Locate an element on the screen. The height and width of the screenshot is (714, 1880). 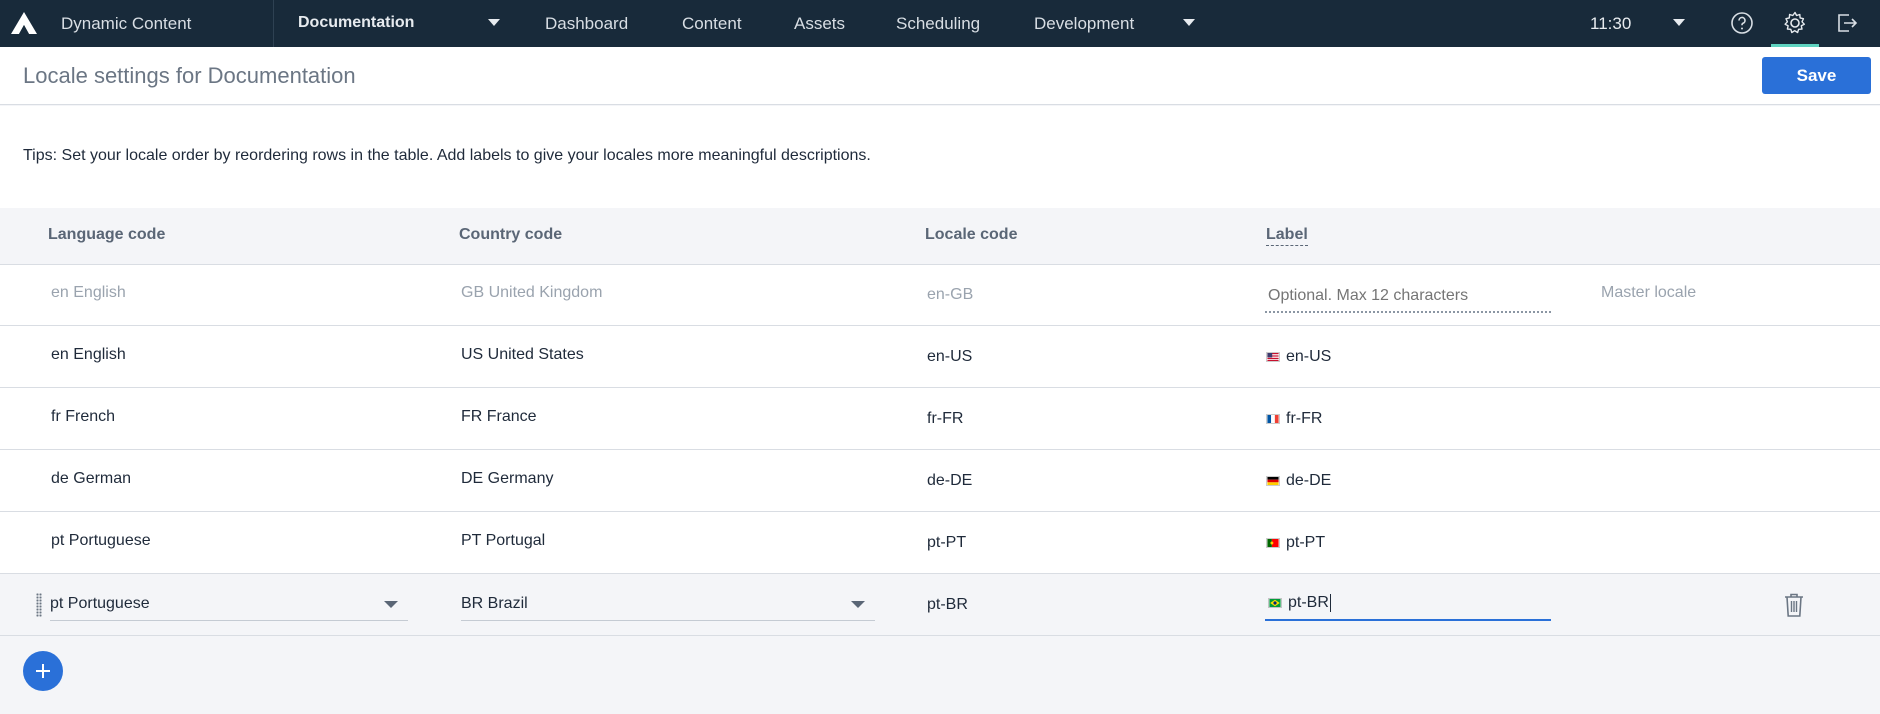
us-flag-icon is located at coordinates (1273, 357).